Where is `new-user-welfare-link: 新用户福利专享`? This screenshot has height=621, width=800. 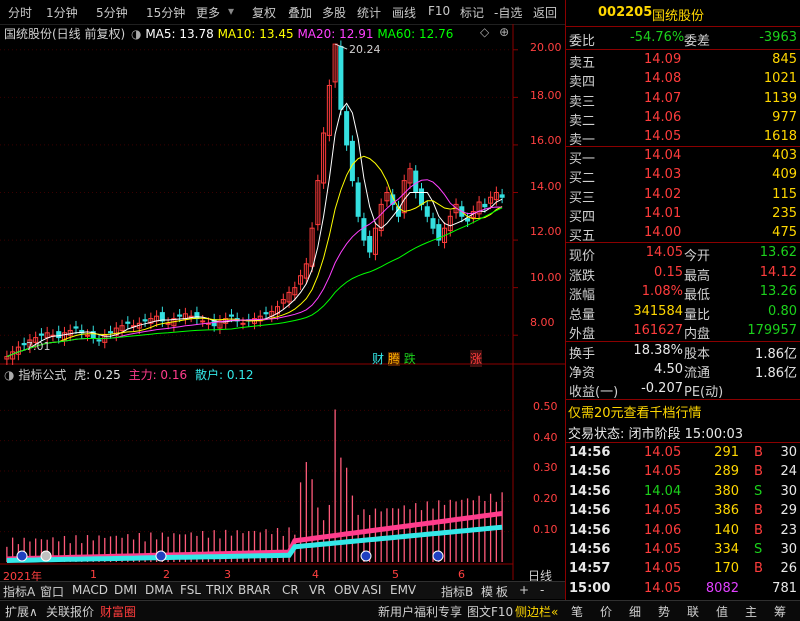 new-user-welfare-link: 新用户福利专享 is located at coordinates (420, 611).